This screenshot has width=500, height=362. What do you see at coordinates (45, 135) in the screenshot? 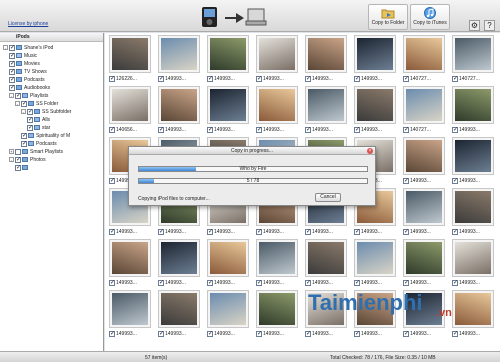
I see `tree-item: Spirituality of M` at bounding box center [45, 135].